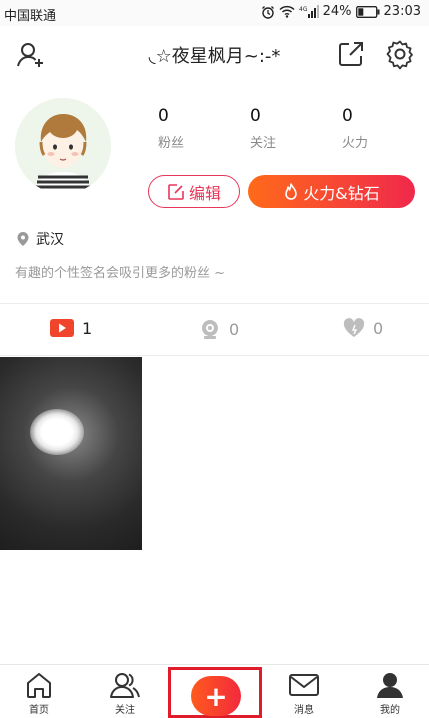  Describe the element at coordinates (125, 685) in the screenshot. I see `follow-icon` at that location.